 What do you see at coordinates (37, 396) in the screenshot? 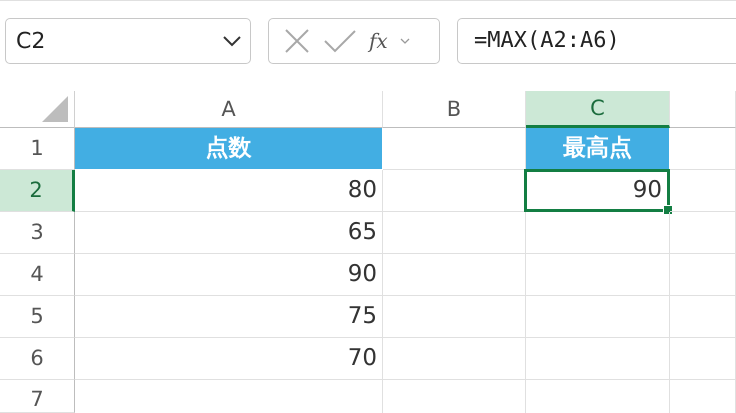
I see `row-header: 7` at bounding box center [37, 396].